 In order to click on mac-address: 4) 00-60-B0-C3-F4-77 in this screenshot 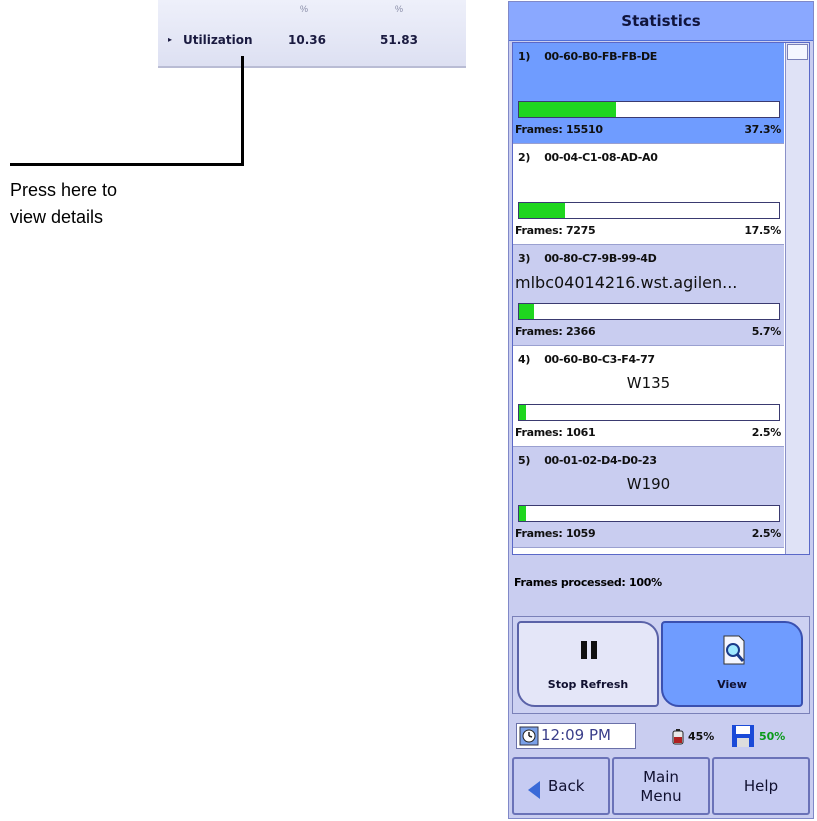, I will do `click(586, 359)`.